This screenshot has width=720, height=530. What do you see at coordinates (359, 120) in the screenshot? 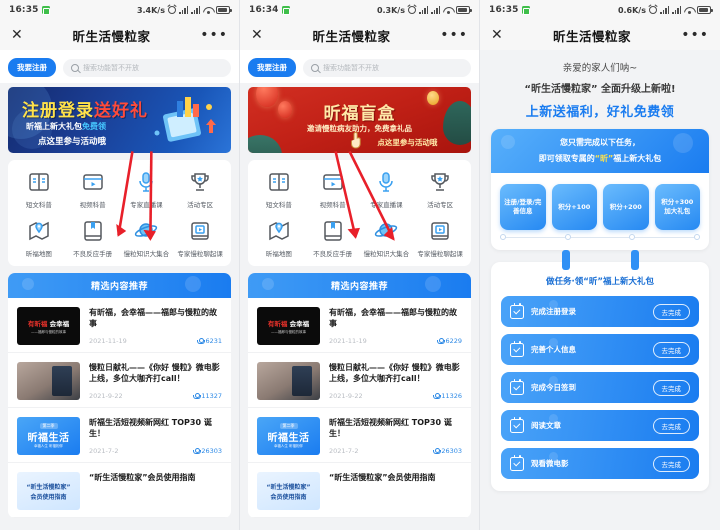
I see `promo-banner-blindbox: 昕福盲盒 邀请慢粒病友助力，免费拿礼品 点这里参与活动哦` at bounding box center [359, 120].